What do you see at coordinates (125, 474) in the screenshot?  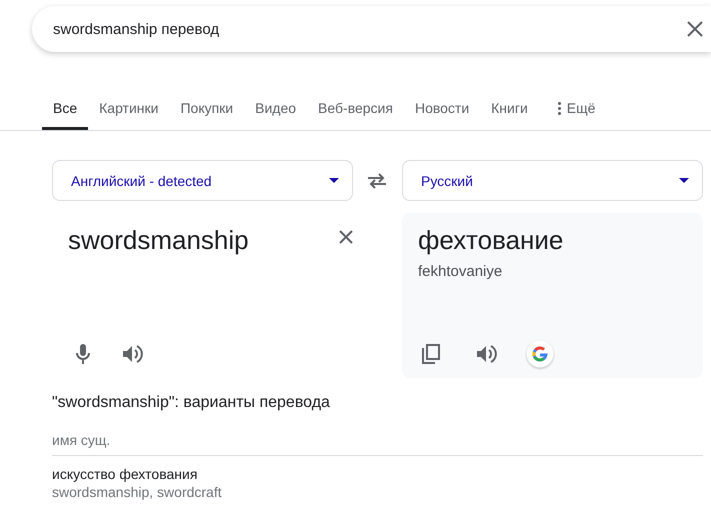 I see `translation-variant: искусство фехтования` at bounding box center [125, 474].